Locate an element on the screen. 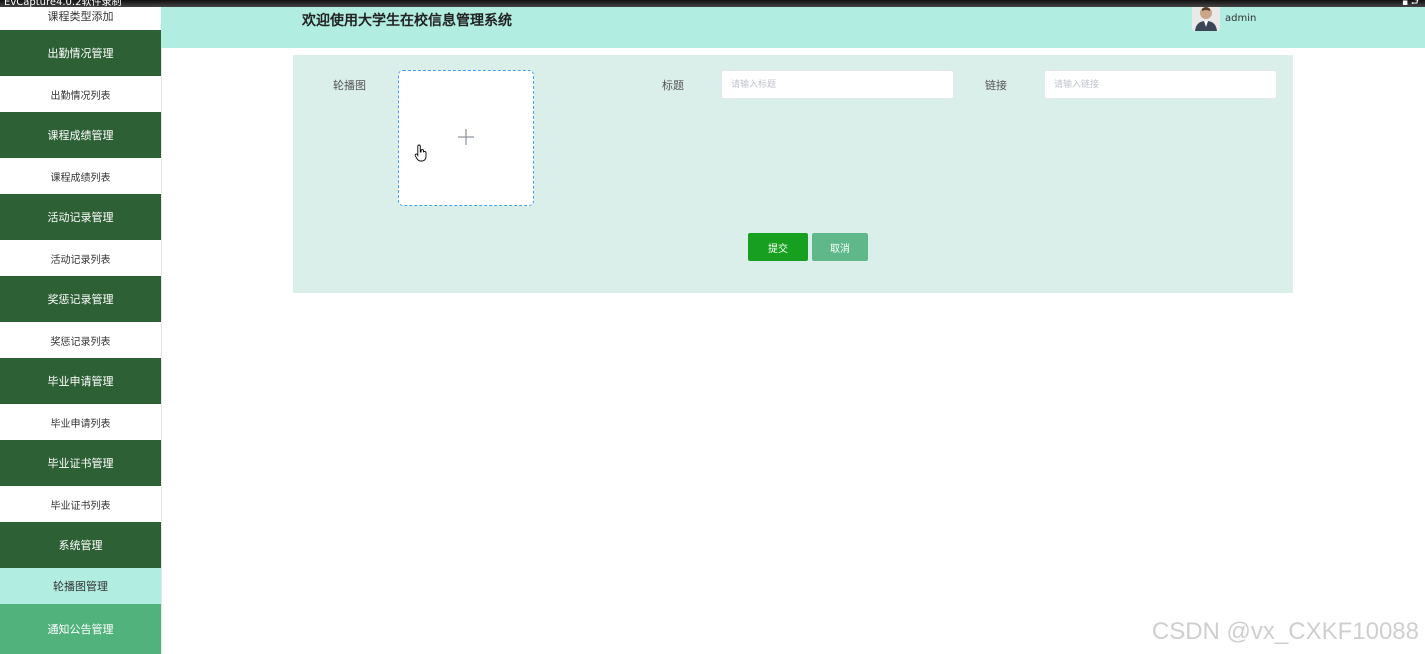  sidebar-item-label: 奖惩记录管理 is located at coordinates (80, 299).